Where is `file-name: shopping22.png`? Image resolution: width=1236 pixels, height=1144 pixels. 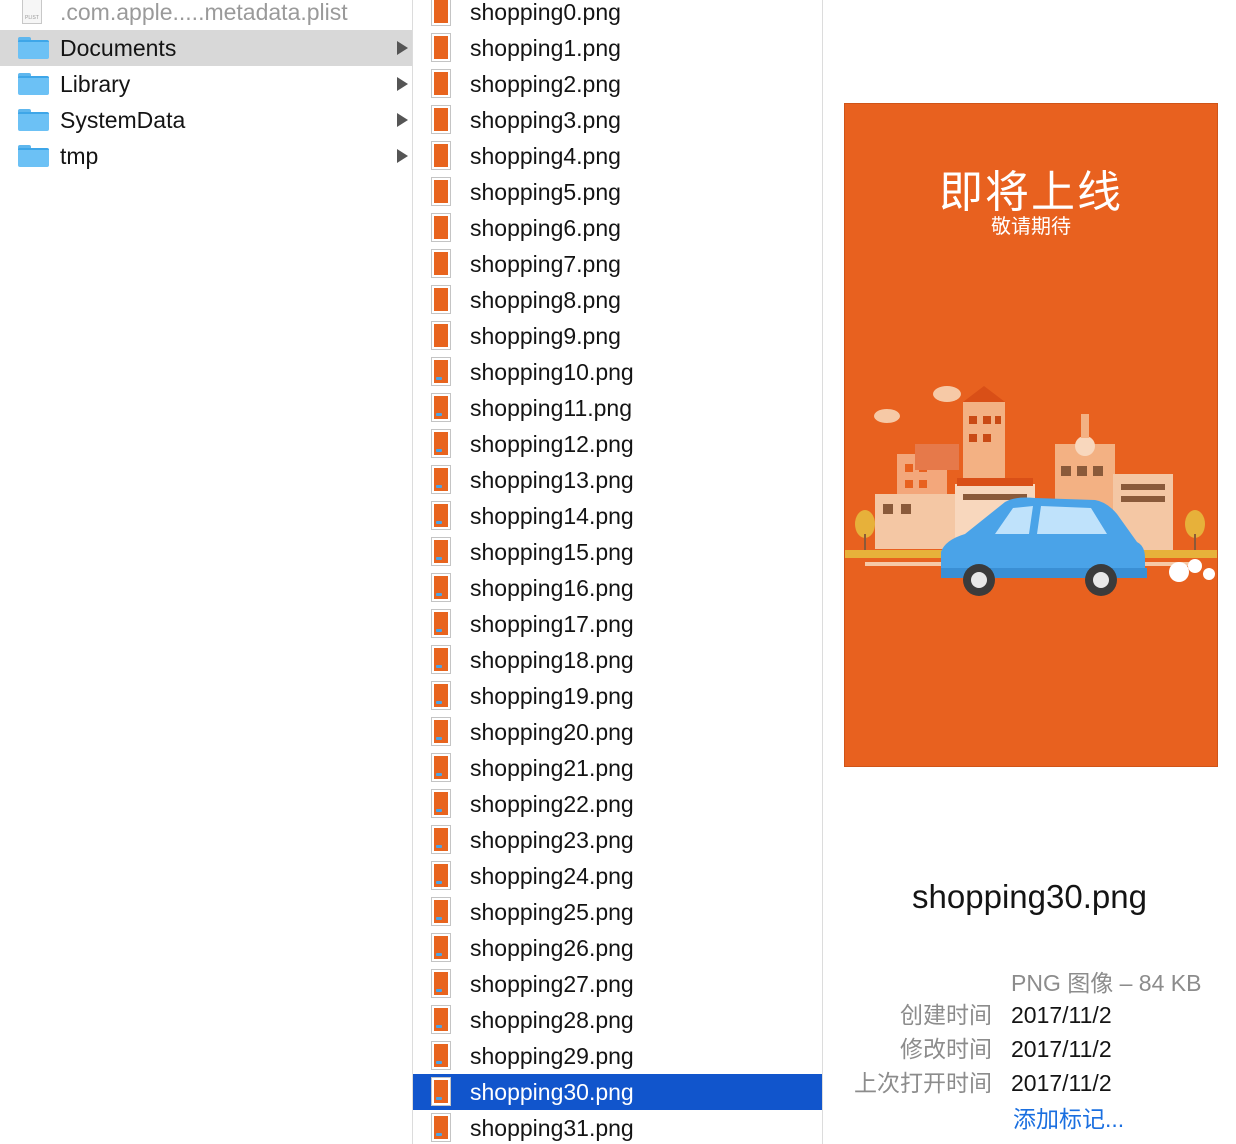
file-name: shopping22.png is located at coordinates (552, 804).